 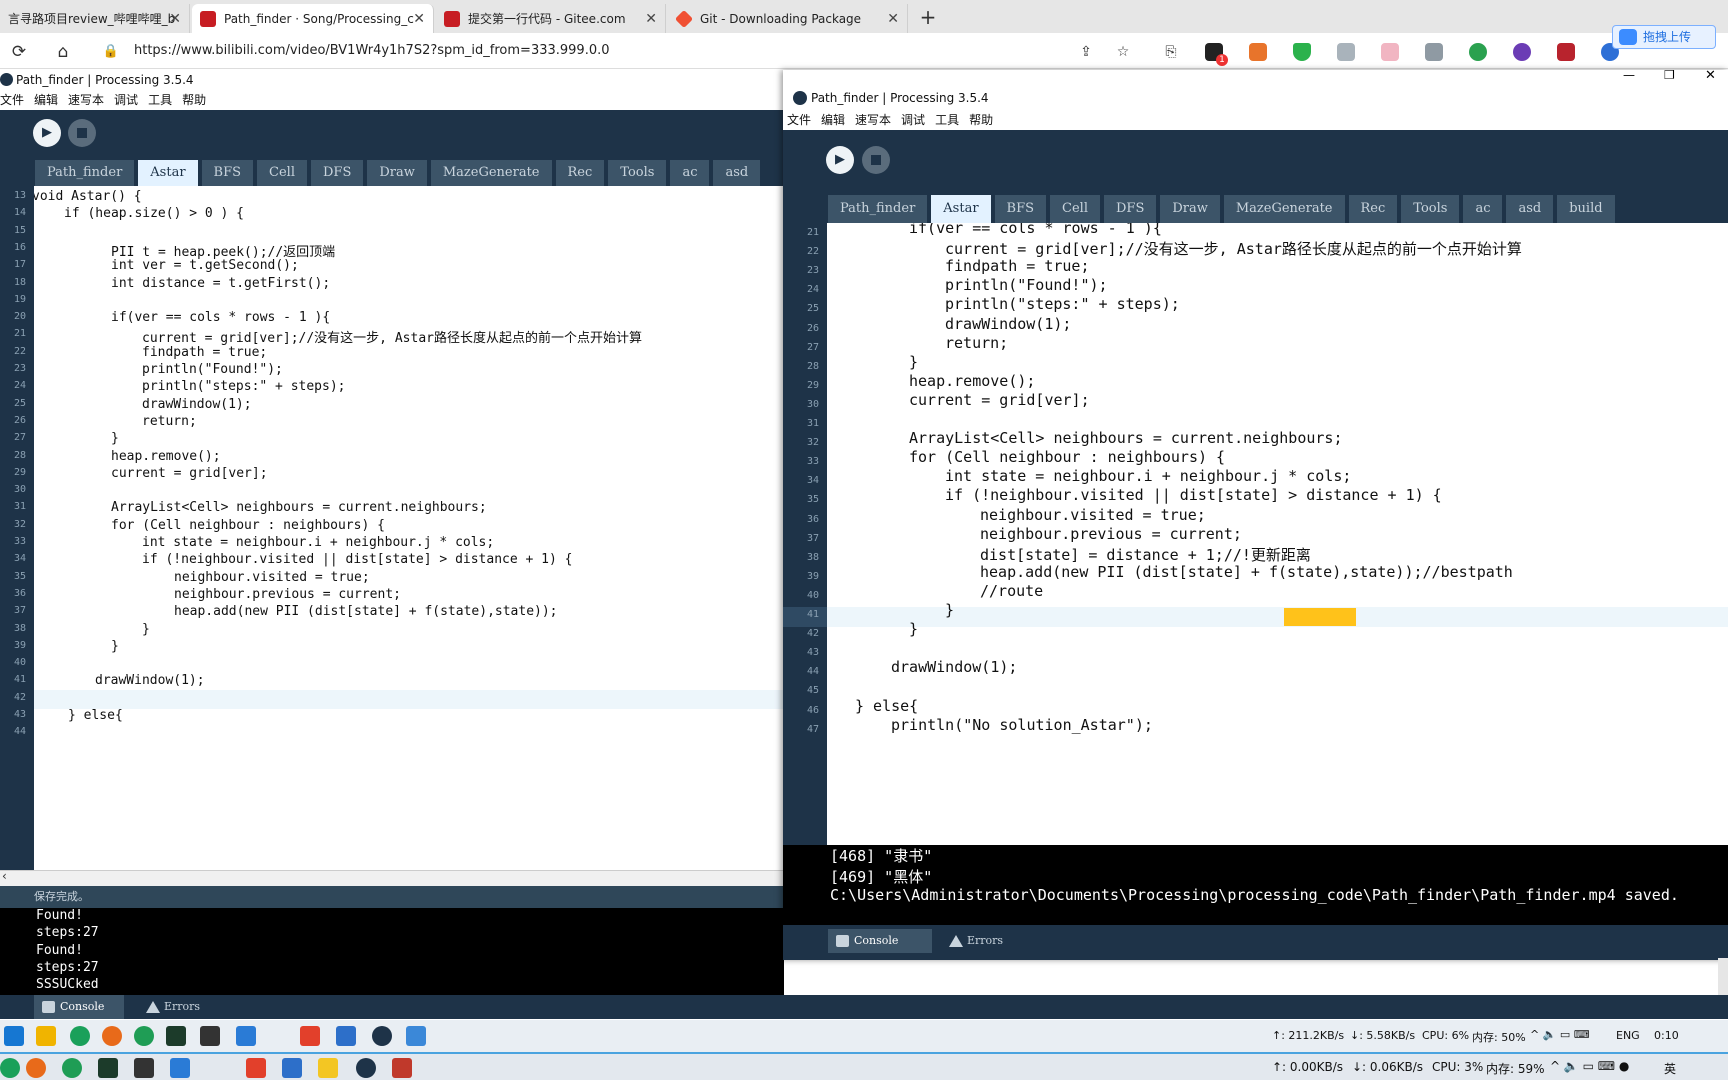 I want to click on browser-tab-git-download: Git - Downloading Package ✕, so click(x=788, y=18).